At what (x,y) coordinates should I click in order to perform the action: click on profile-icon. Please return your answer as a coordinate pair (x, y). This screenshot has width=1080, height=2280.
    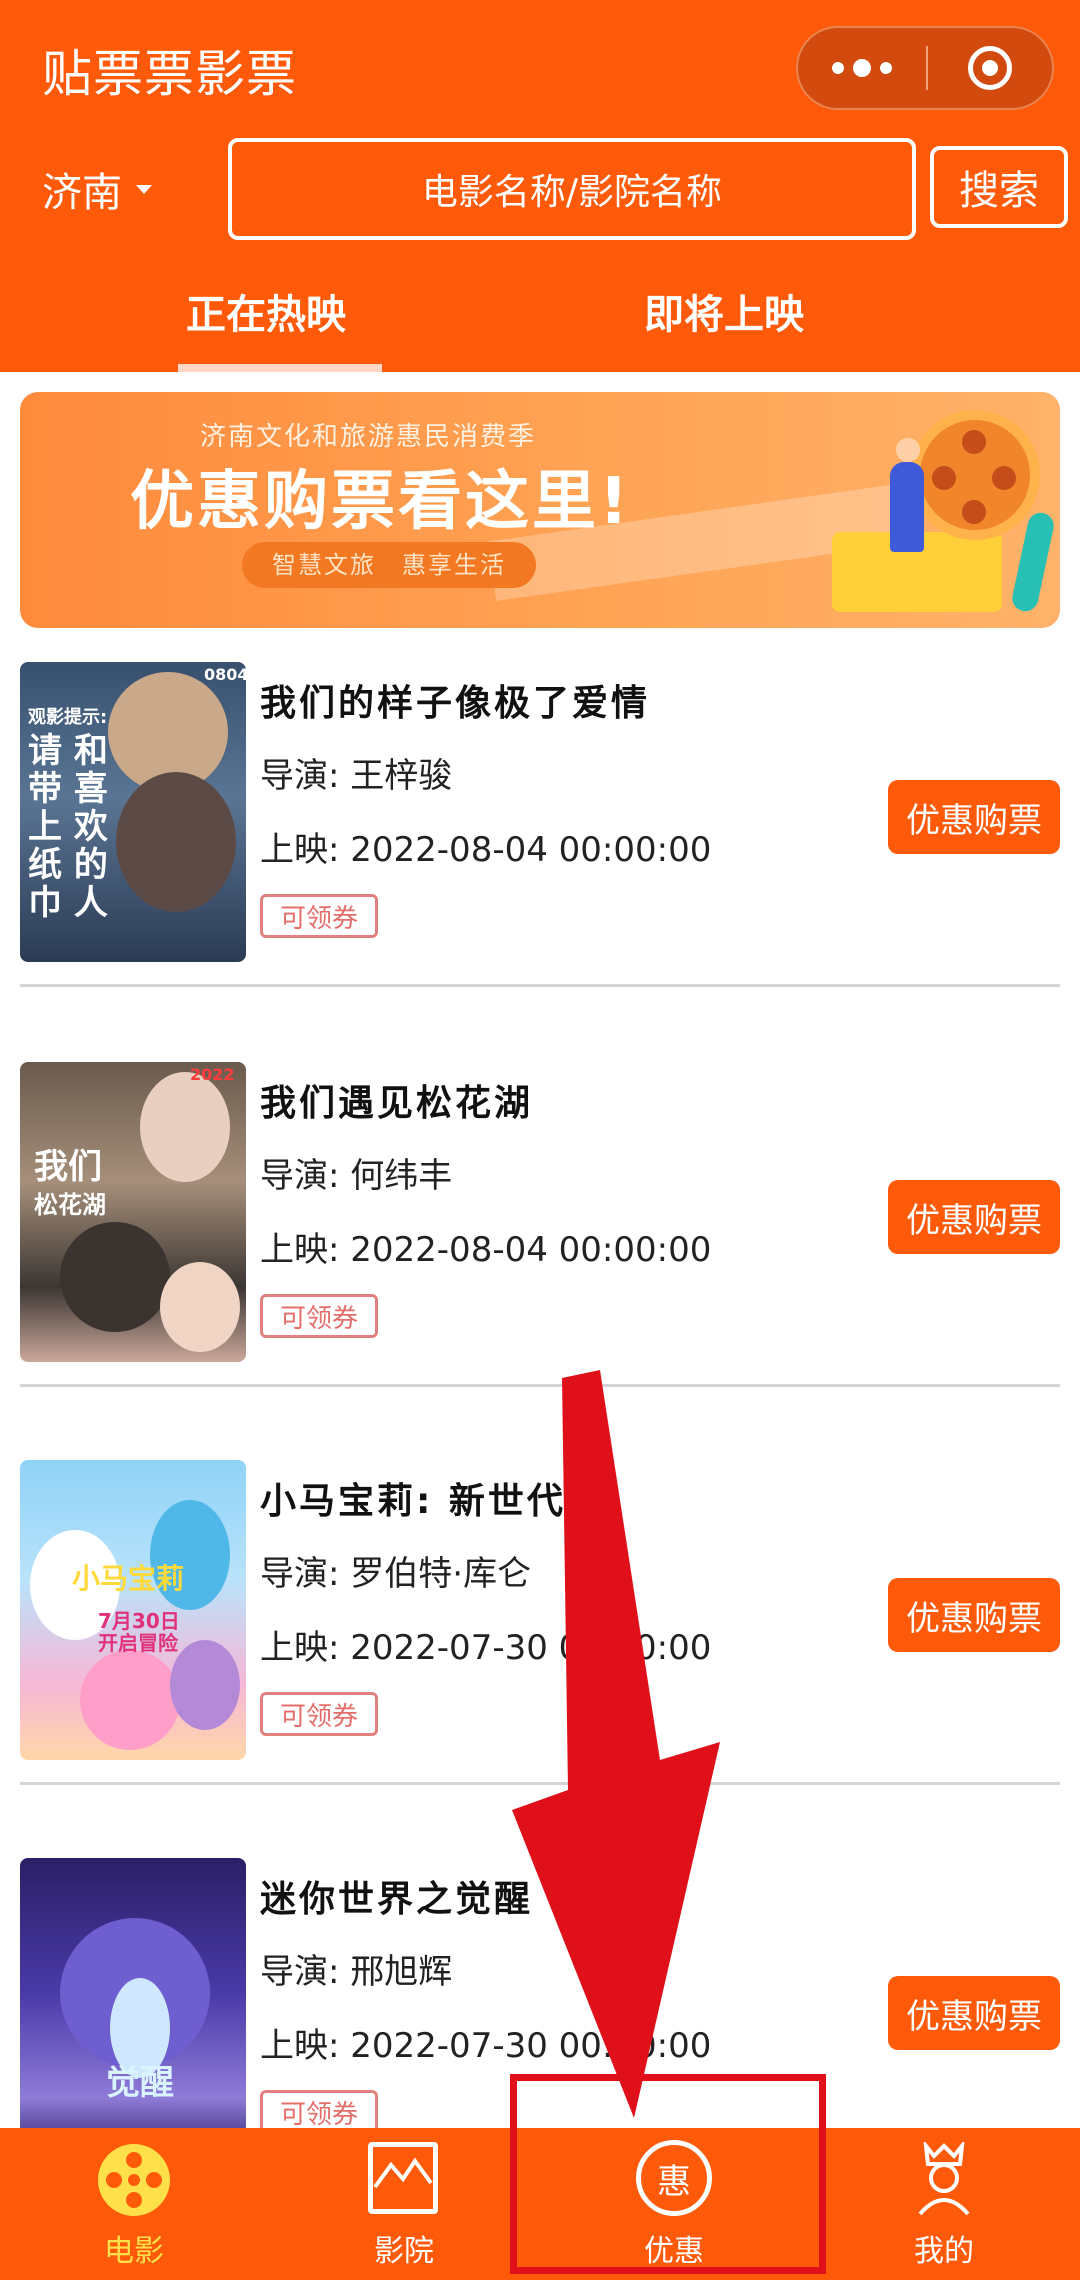
    Looking at the image, I should click on (944, 2177).